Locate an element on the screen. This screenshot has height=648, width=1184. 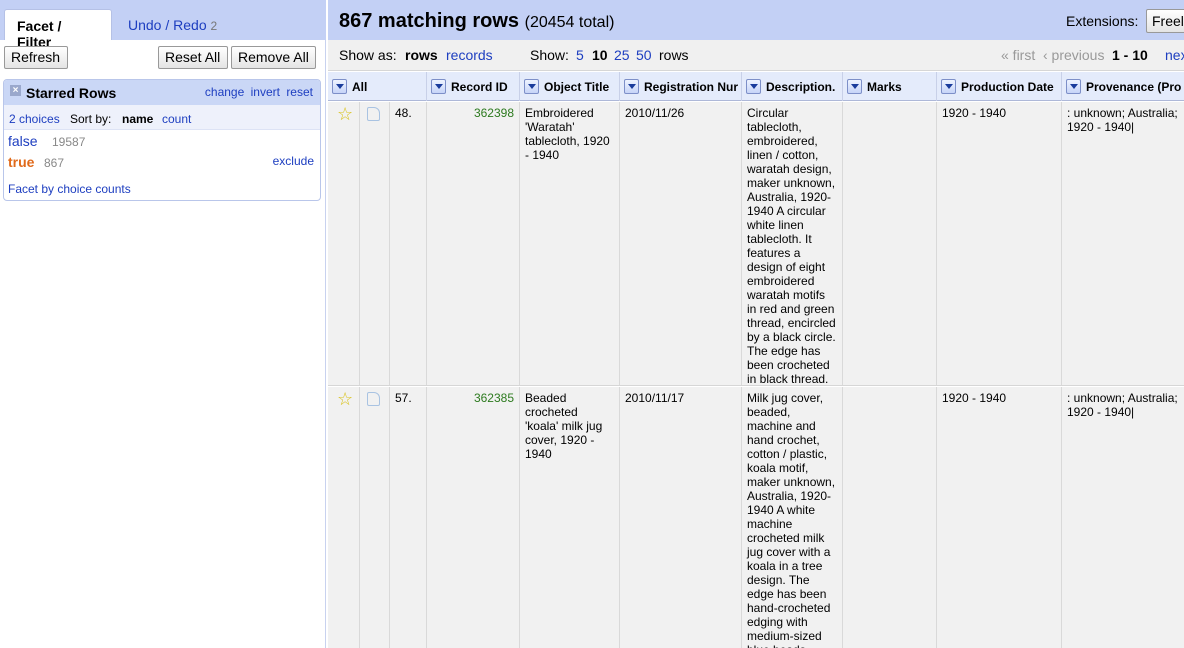
page-range: 1 - 10 is located at coordinates (1130, 55).